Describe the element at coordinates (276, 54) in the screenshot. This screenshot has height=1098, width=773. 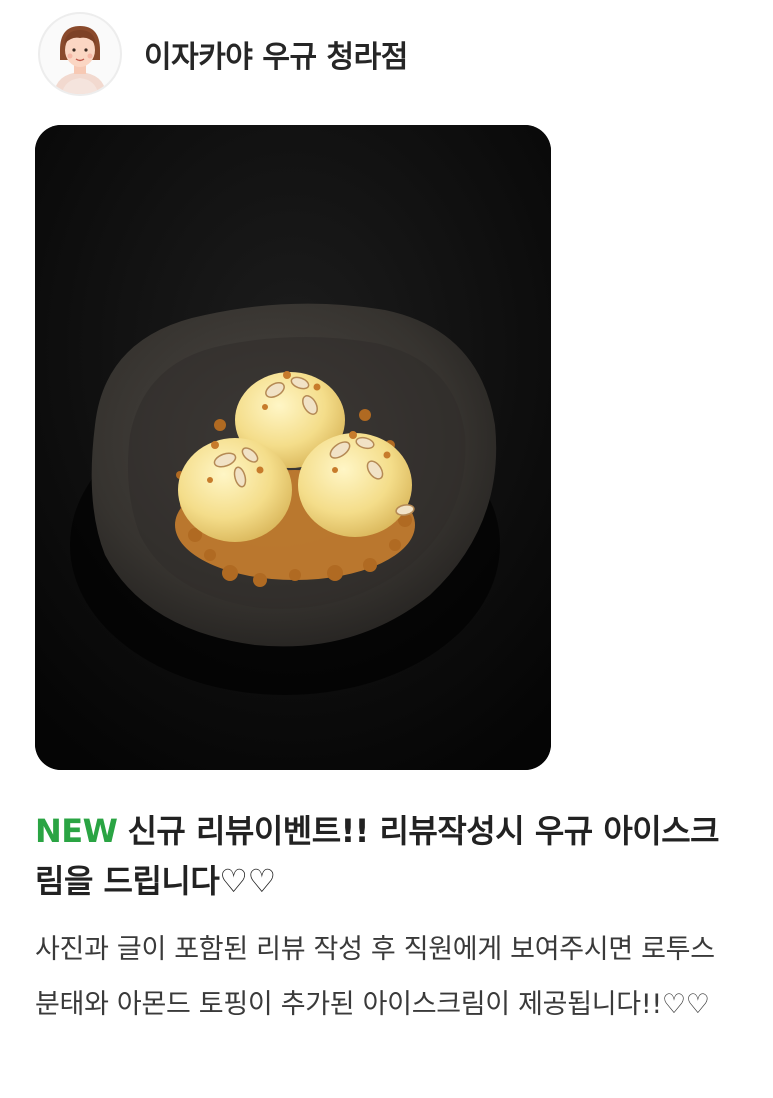
I see `store-name: 이자카야 우규 청라점` at that location.